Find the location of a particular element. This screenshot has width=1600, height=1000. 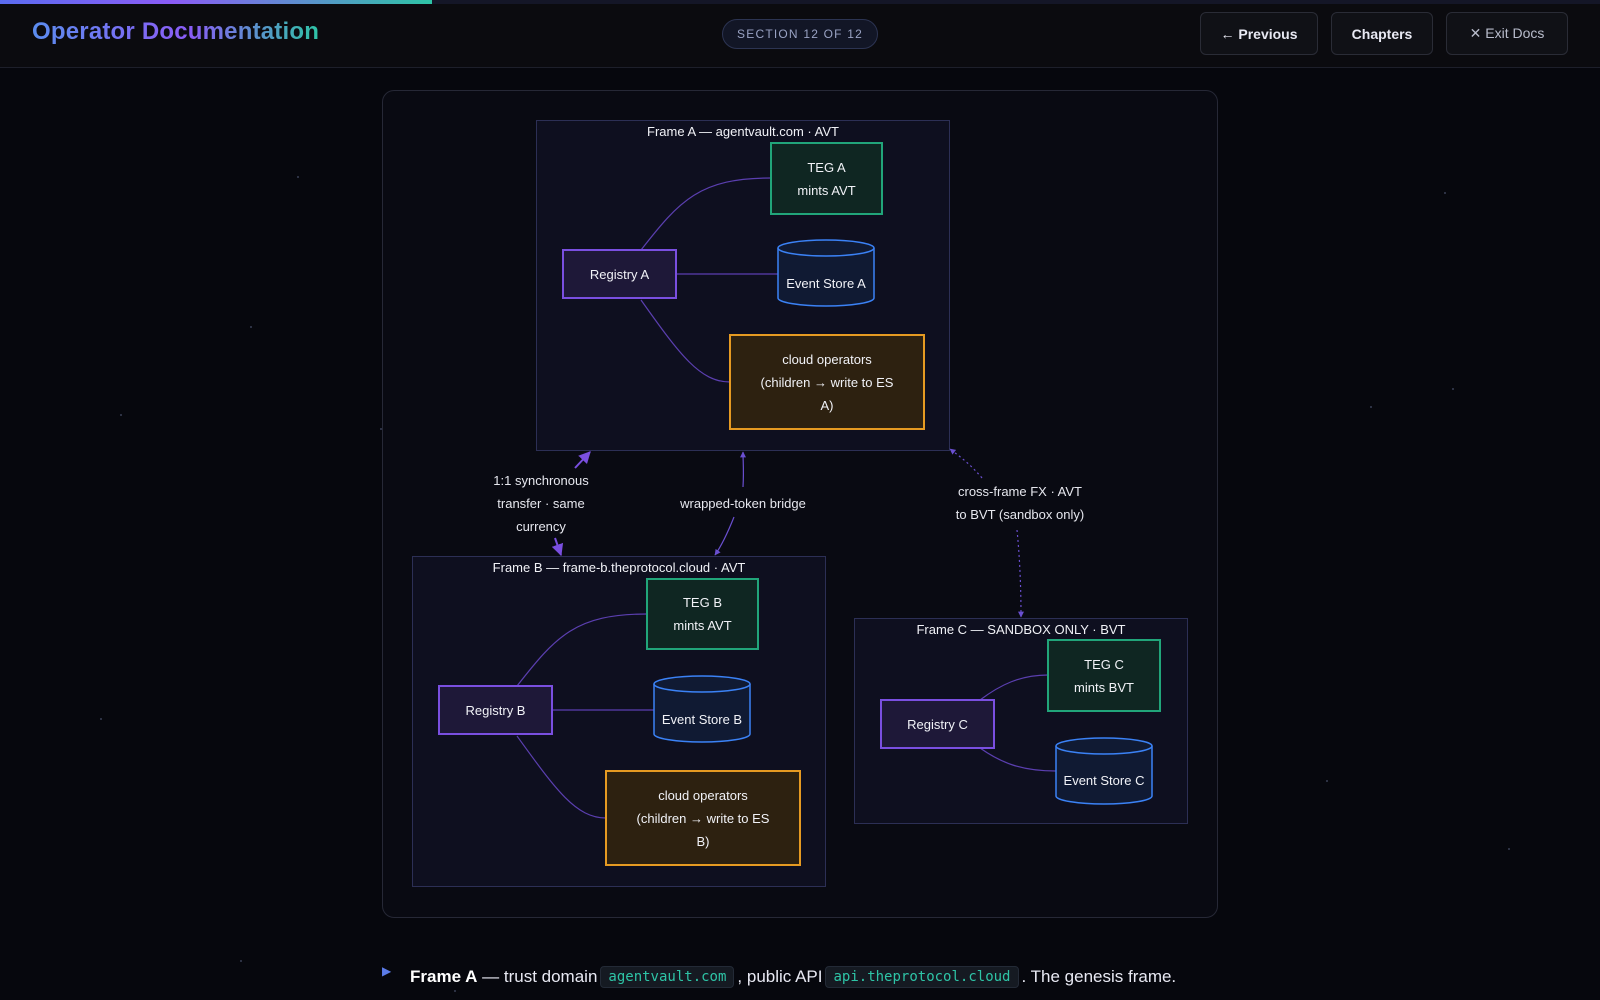

registry-b-node: Registry B is located at coordinates (495, 710).